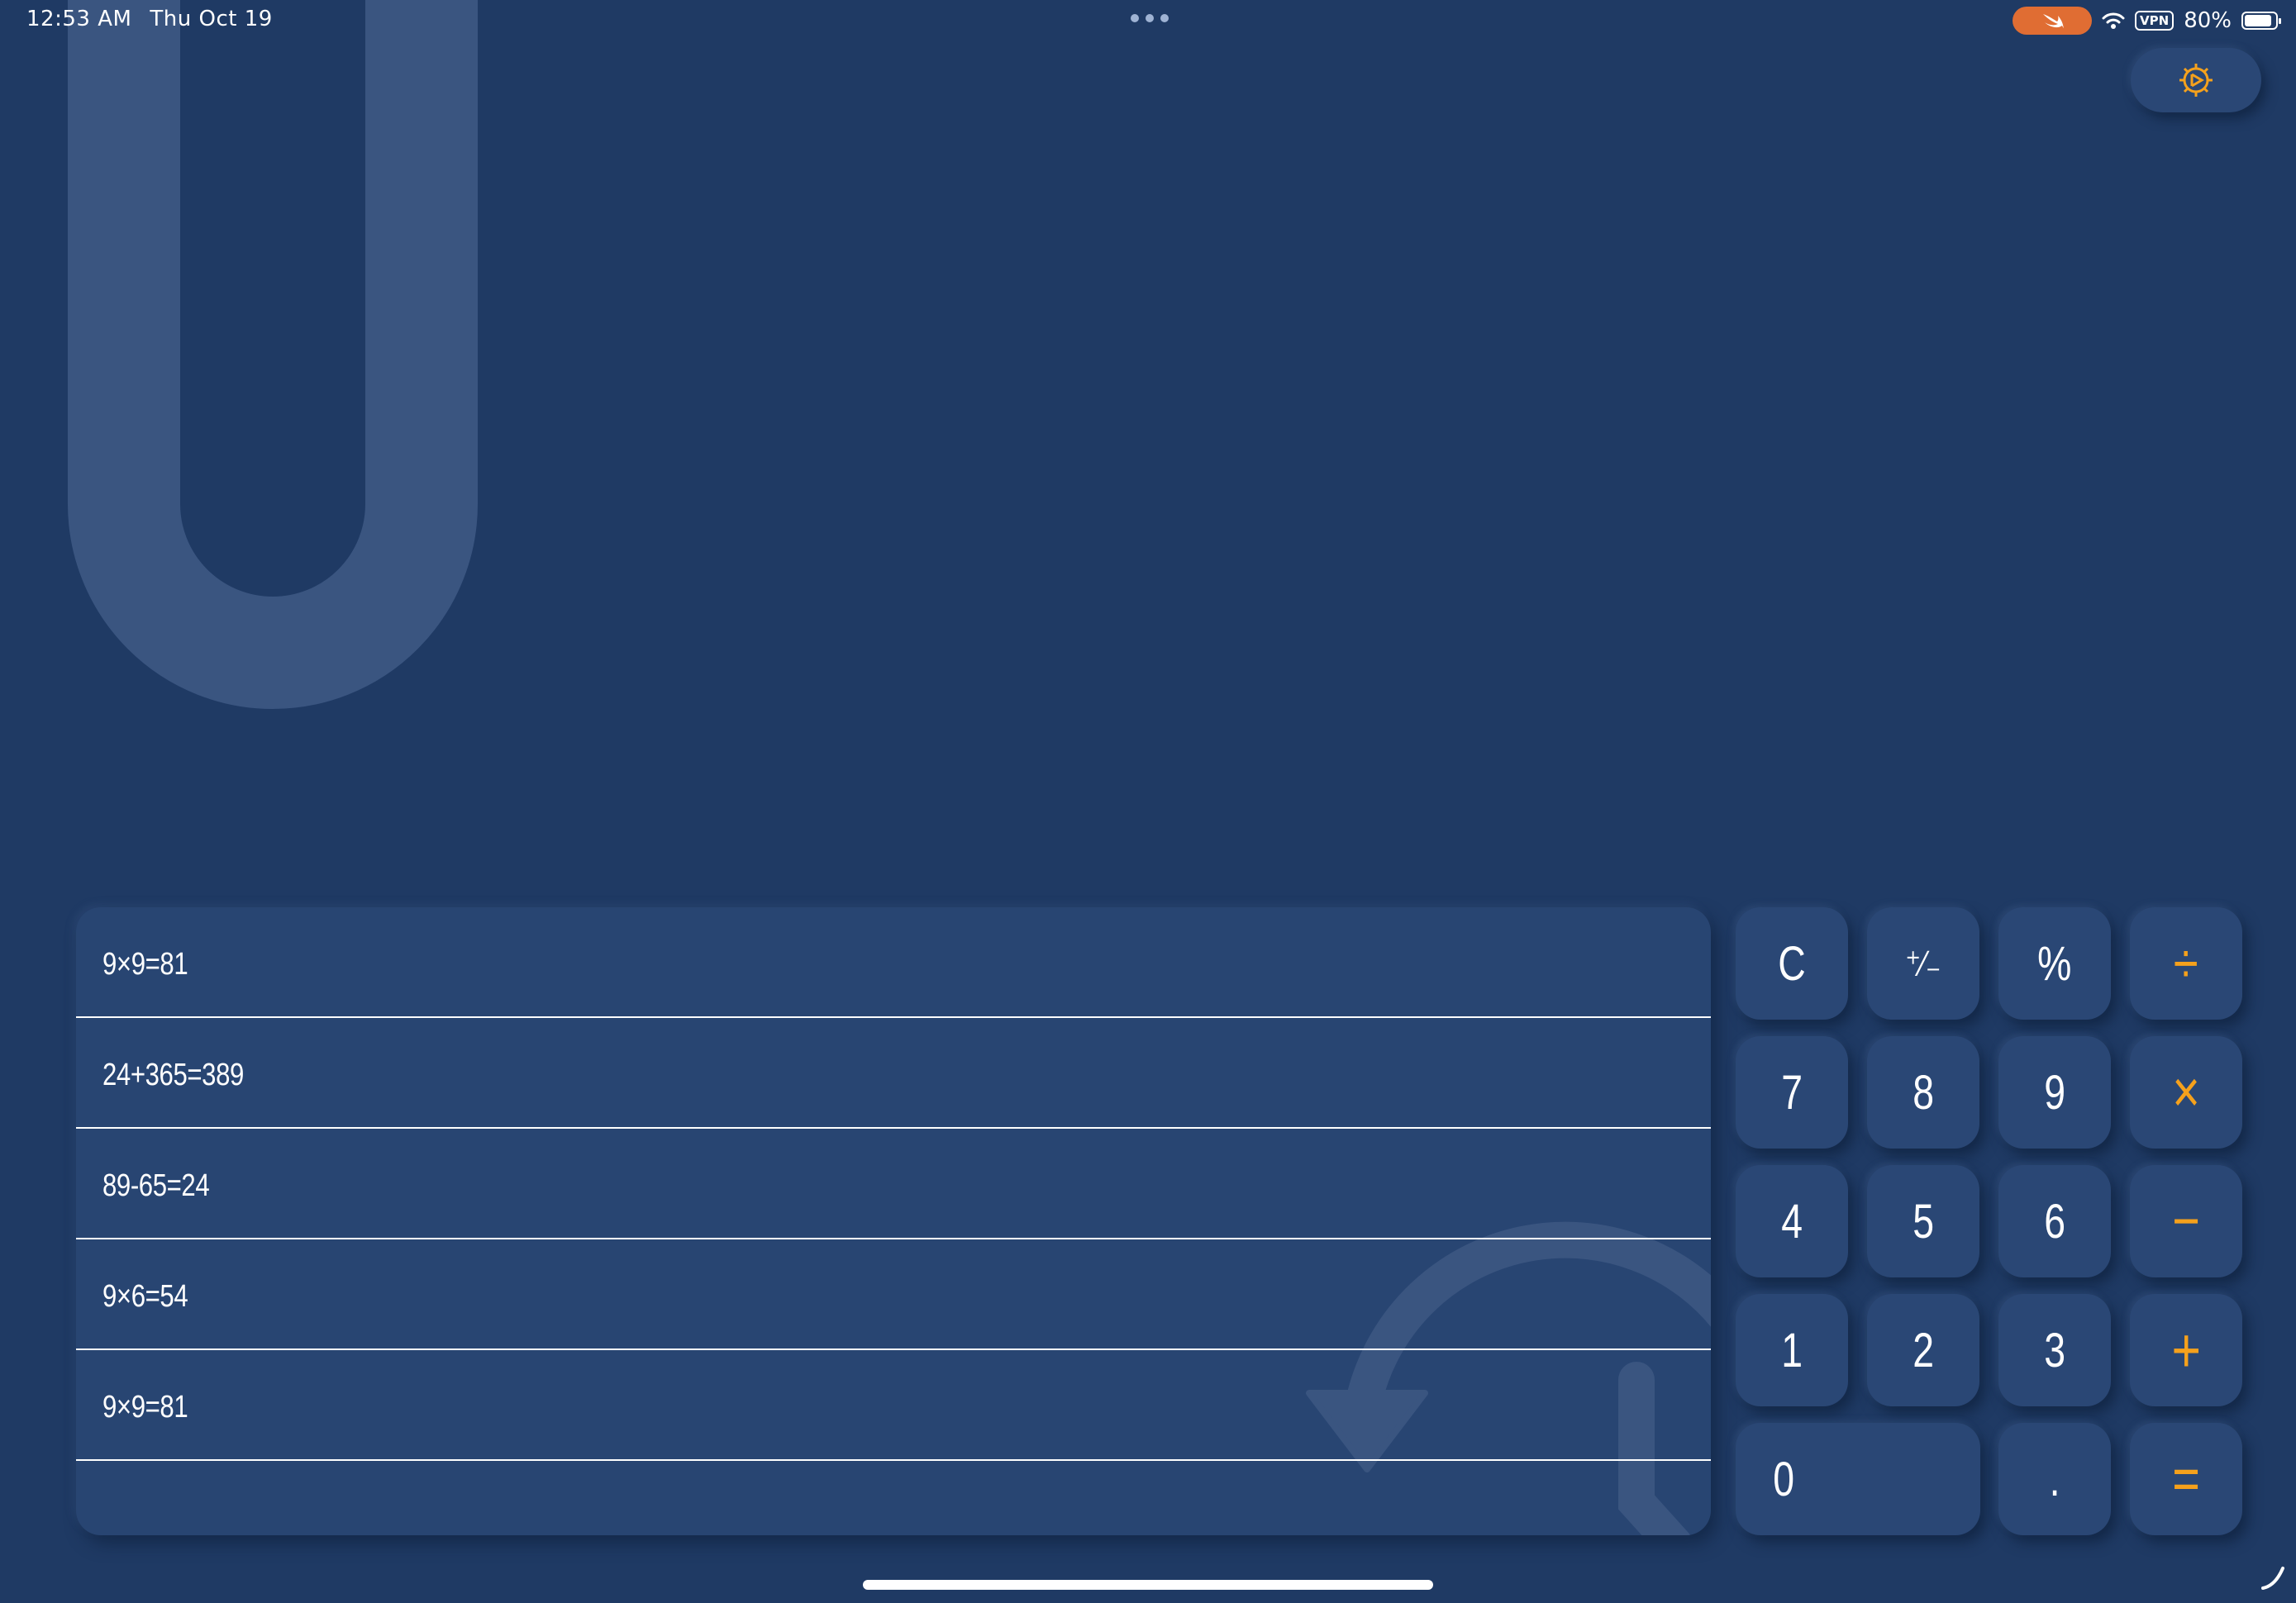  What do you see at coordinates (893, 1294) in the screenshot?
I see `history-row: 9×6=54` at bounding box center [893, 1294].